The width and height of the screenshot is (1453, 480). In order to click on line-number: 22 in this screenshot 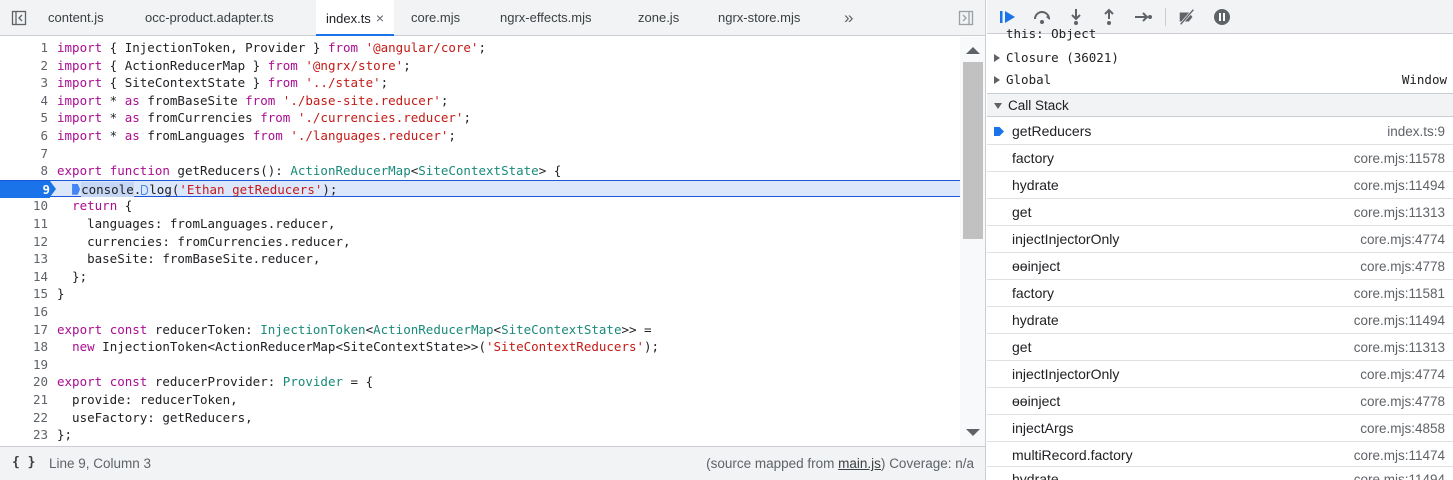, I will do `click(24, 418)`.